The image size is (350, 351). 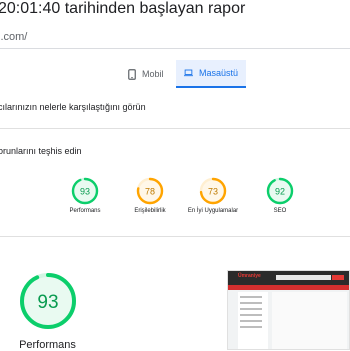 I want to click on gauge-ring-icon: 78, so click(x=150, y=191).